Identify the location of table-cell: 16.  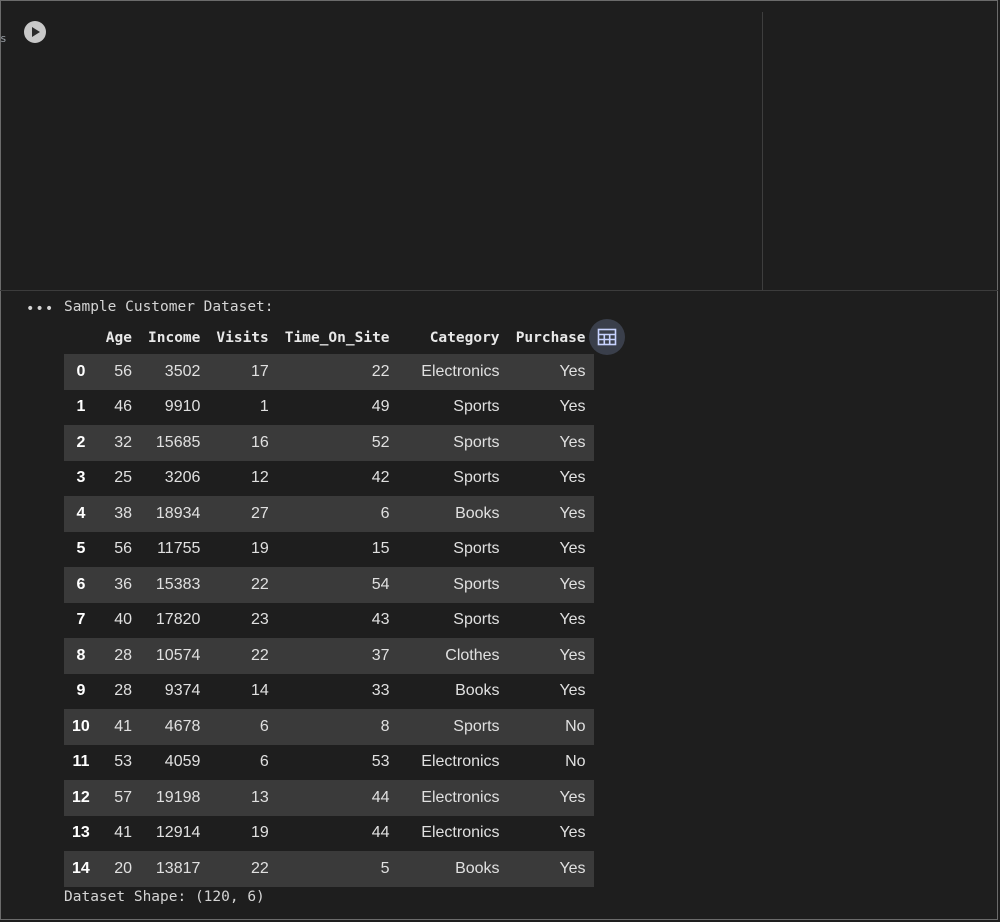
(259, 442).